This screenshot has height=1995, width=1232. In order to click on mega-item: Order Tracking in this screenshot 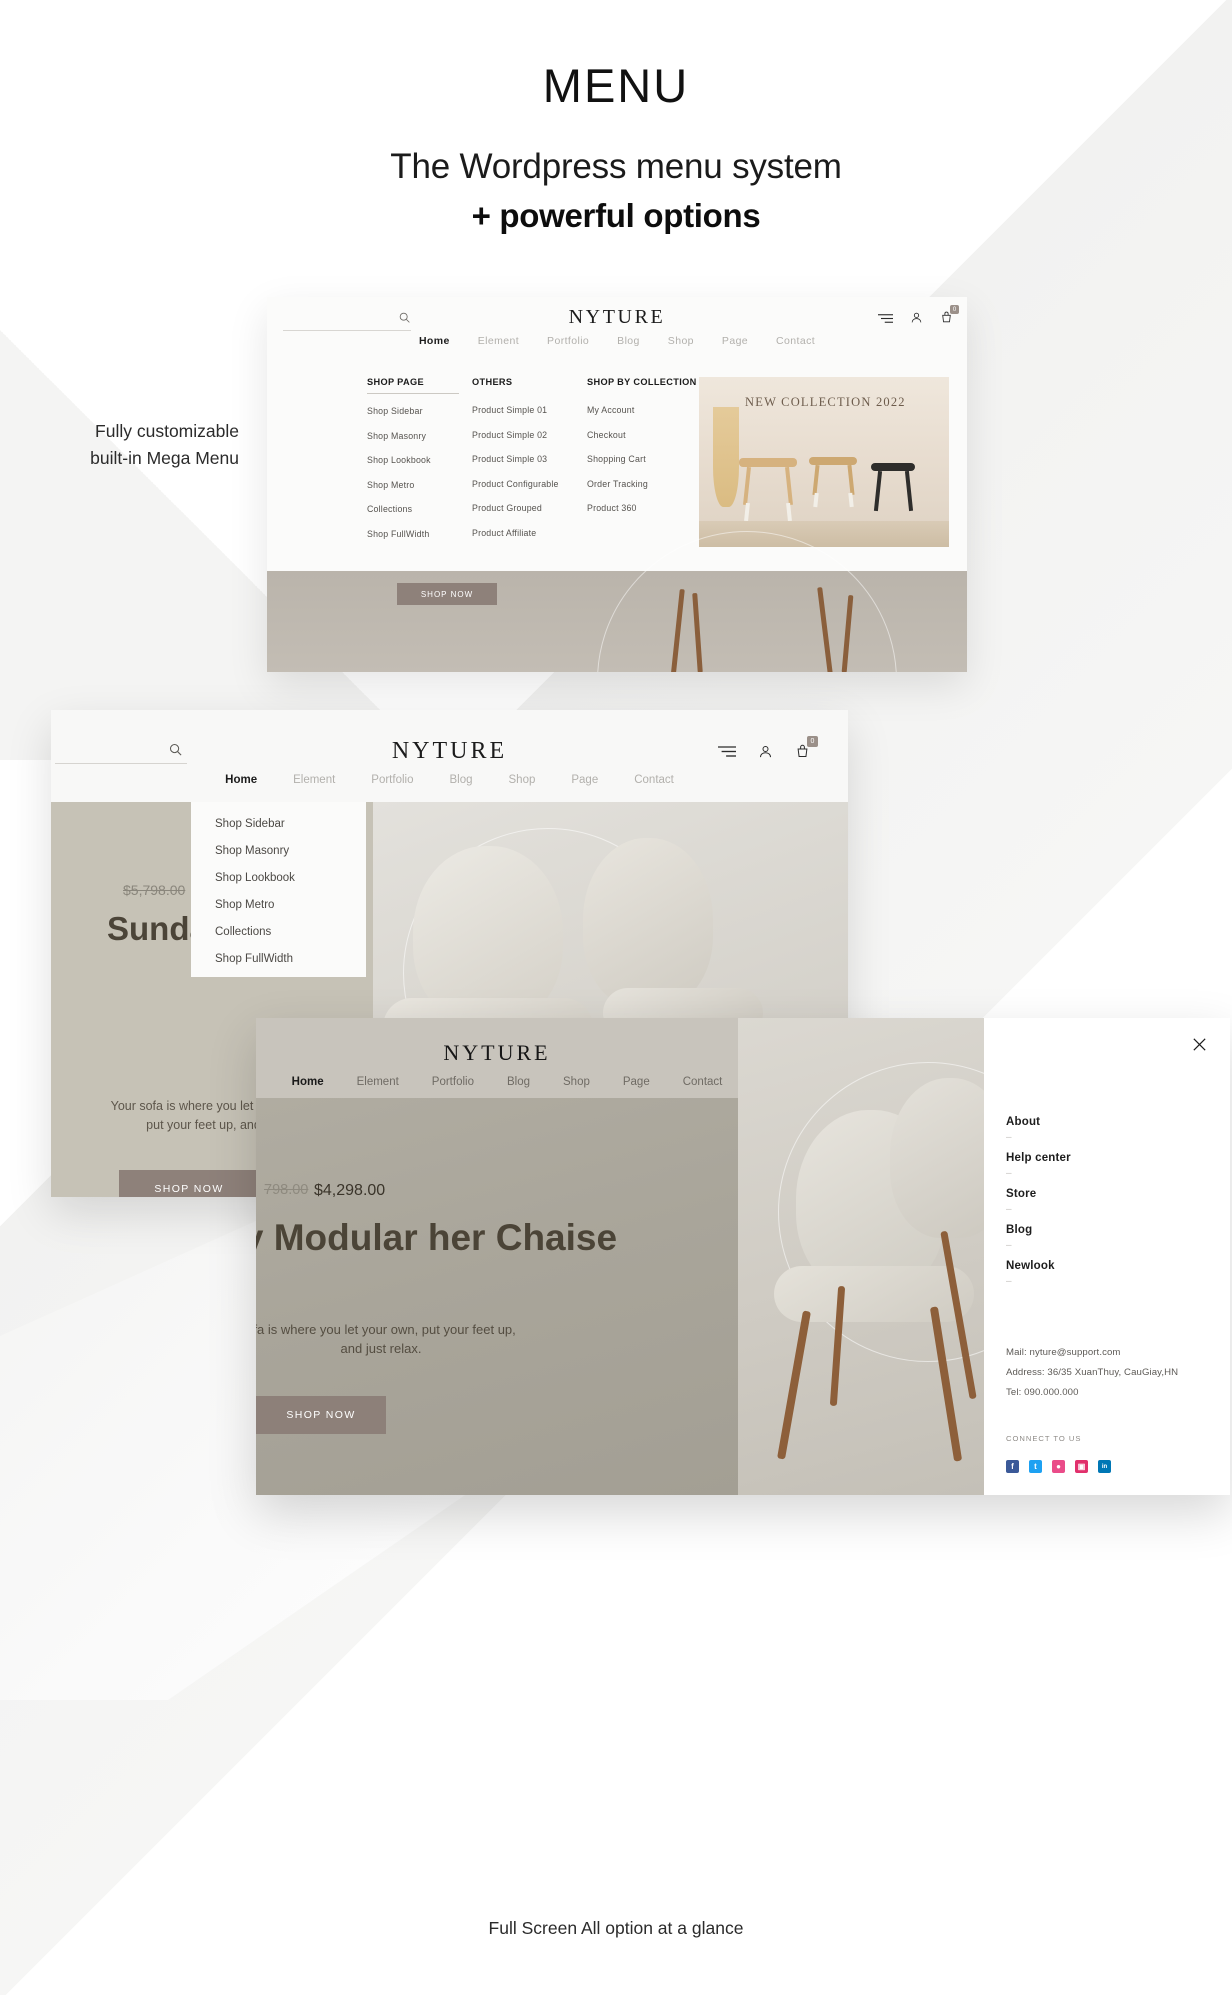, I will do `click(644, 484)`.